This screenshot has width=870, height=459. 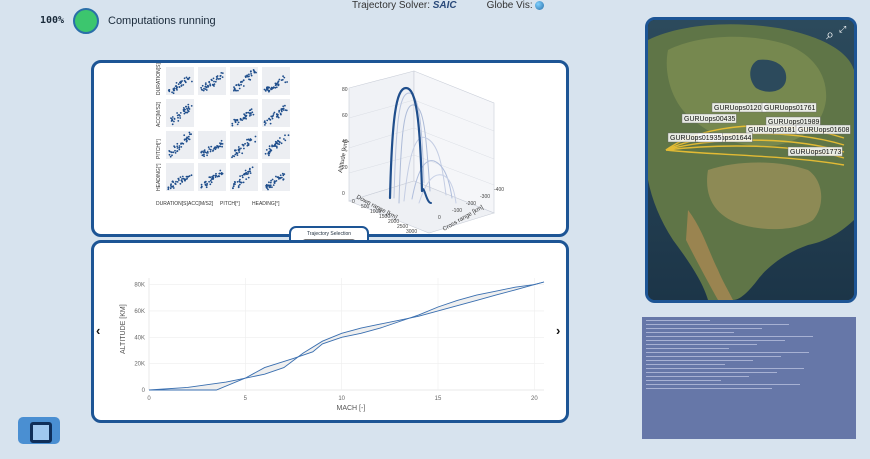 I want to click on globe-trajectory-label: GURUops00435, so click(x=709, y=119).